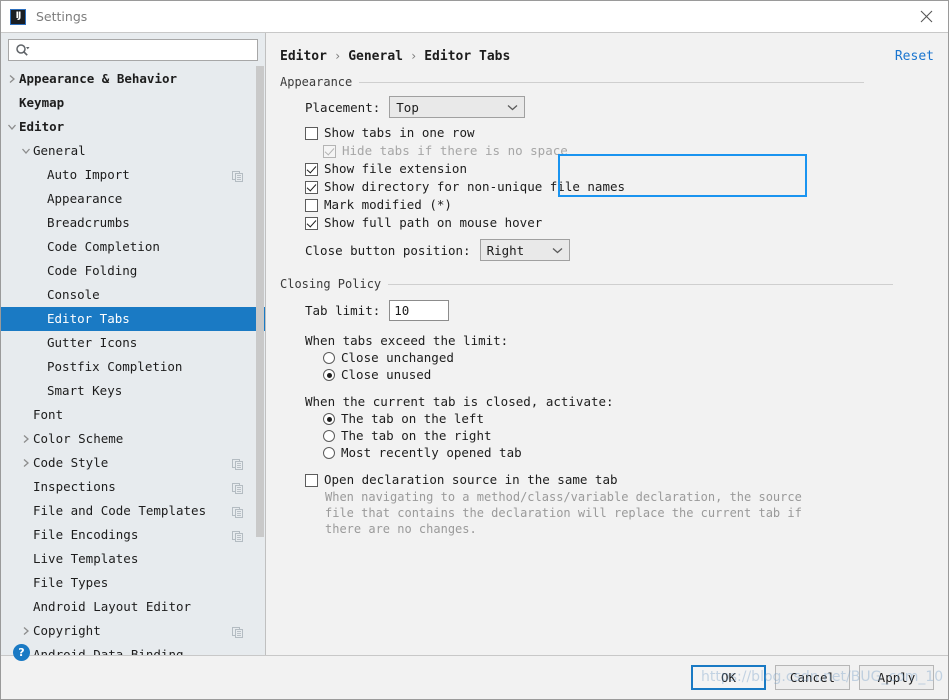 The width and height of the screenshot is (949, 700). I want to click on placement-label: Placement:, so click(343, 107).